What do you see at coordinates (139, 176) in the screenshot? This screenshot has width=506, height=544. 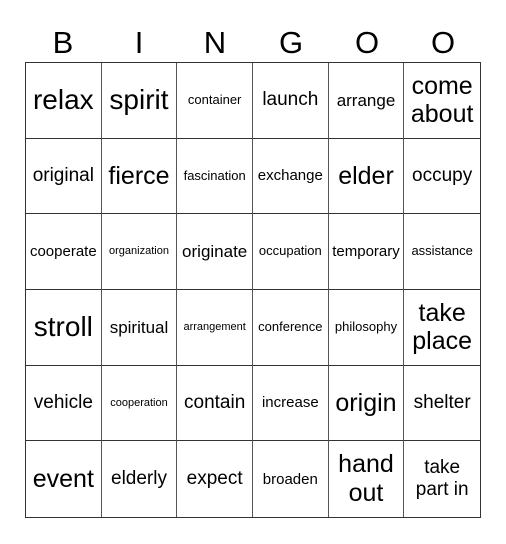 I see `bingo-cell: fierce` at bounding box center [139, 176].